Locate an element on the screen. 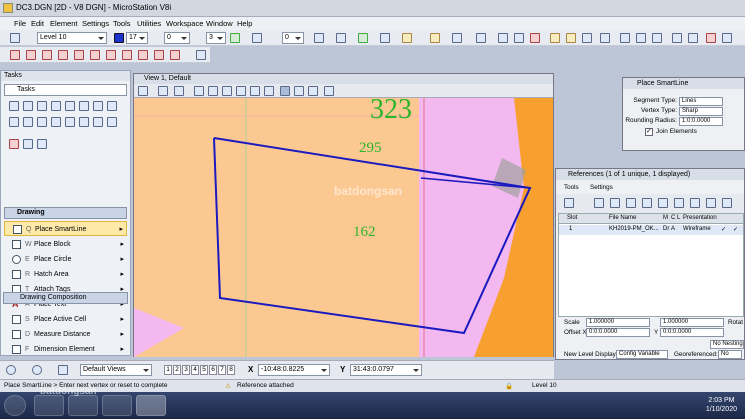  new-file-icon is located at coordinates (555, 38).